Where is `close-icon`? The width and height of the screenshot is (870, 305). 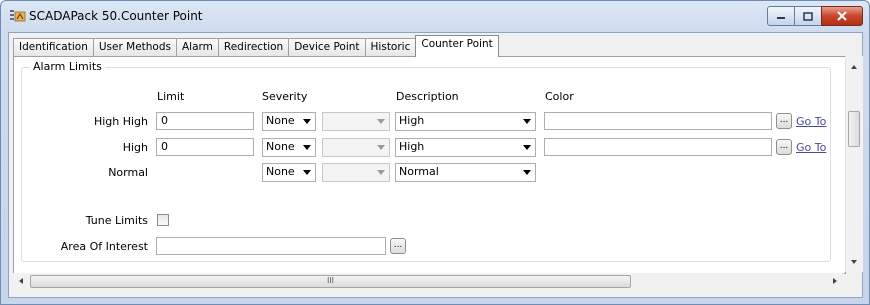 close-icon is located at coordinates (842, 16).